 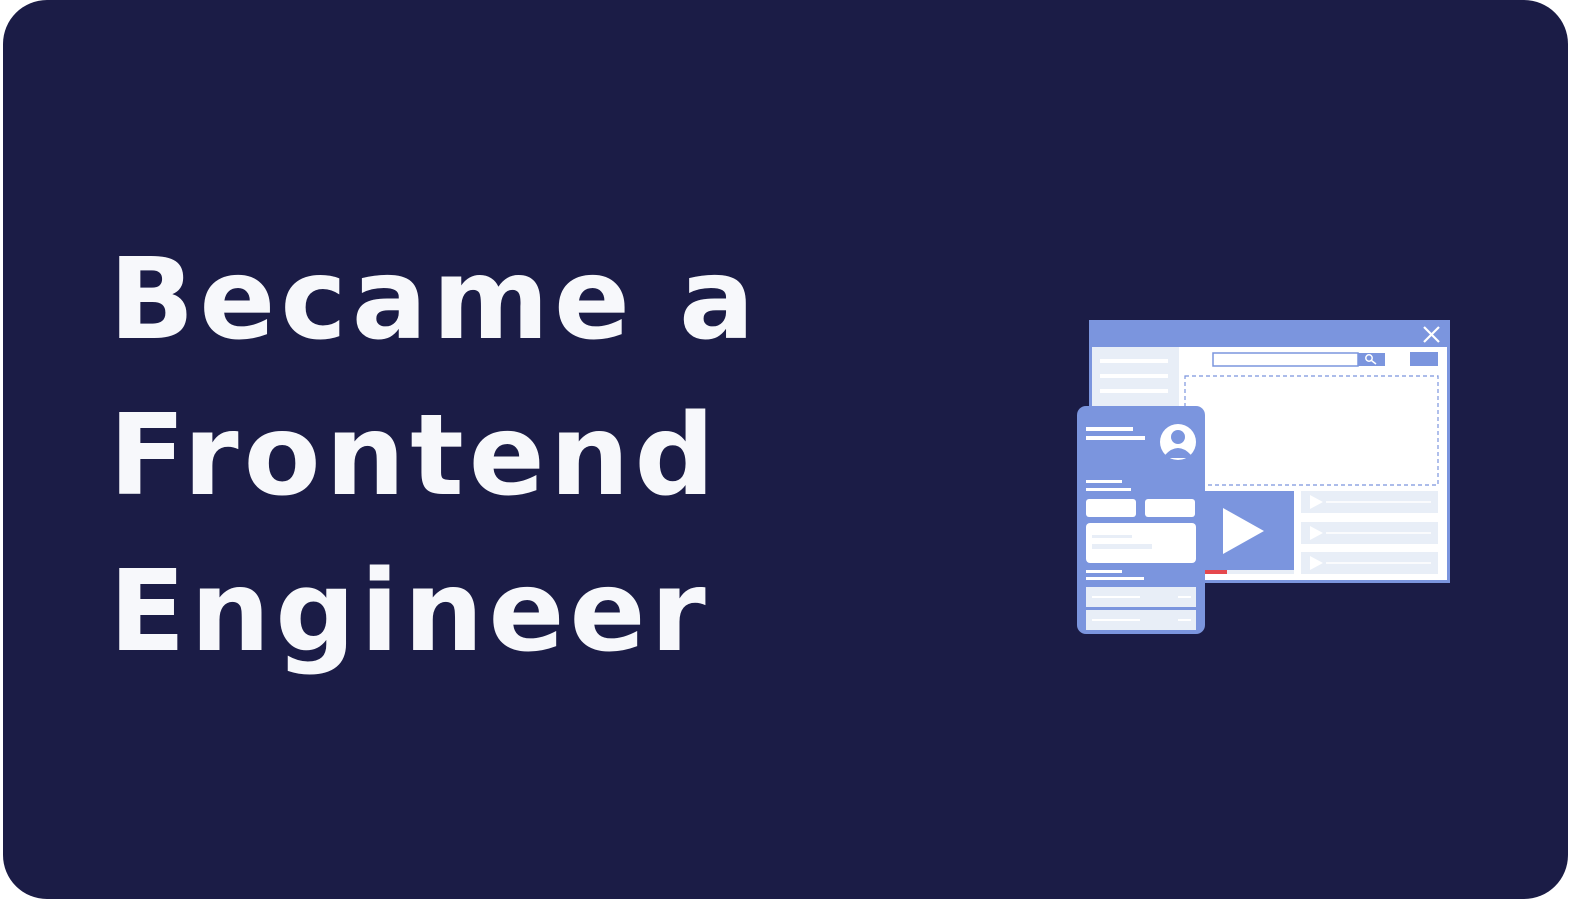 What do you see at coordinates (1141, 520) in the screenshot?
I see `mobile-card` at bounding box center [1141, 520].